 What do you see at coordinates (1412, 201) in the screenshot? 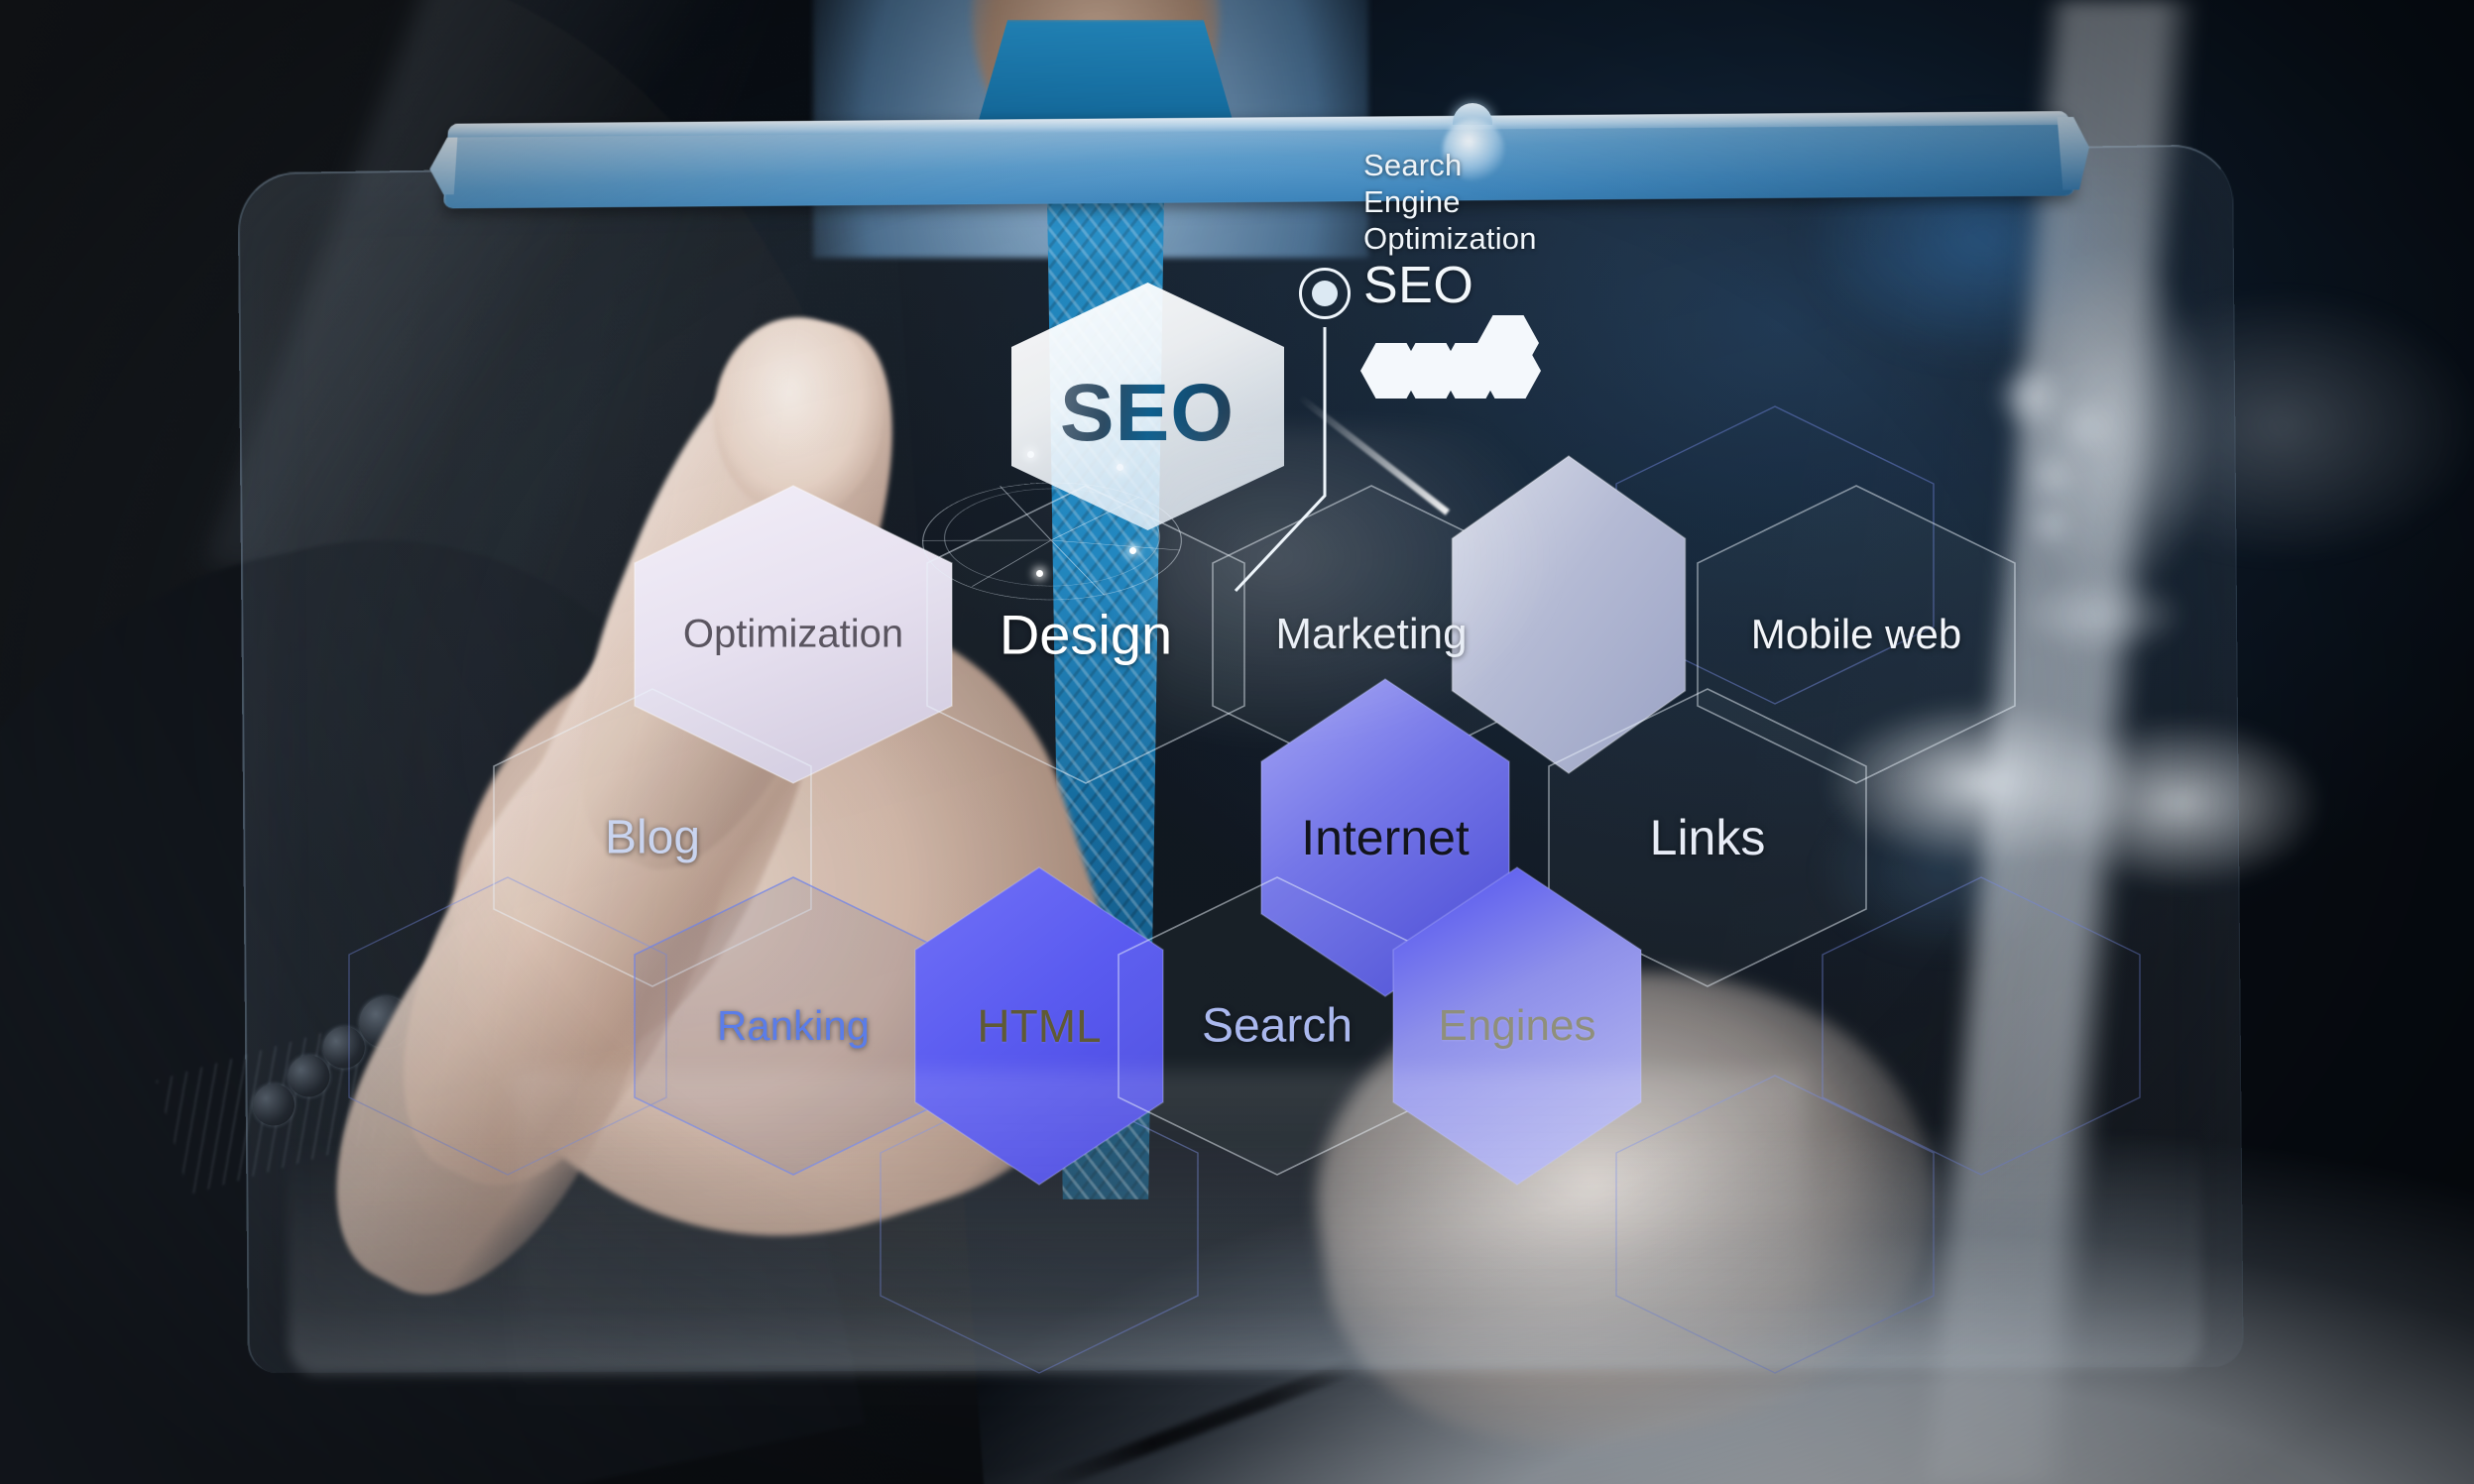
I see `seo-header-line-engine: Engine` at bounding box center [1412, 201].